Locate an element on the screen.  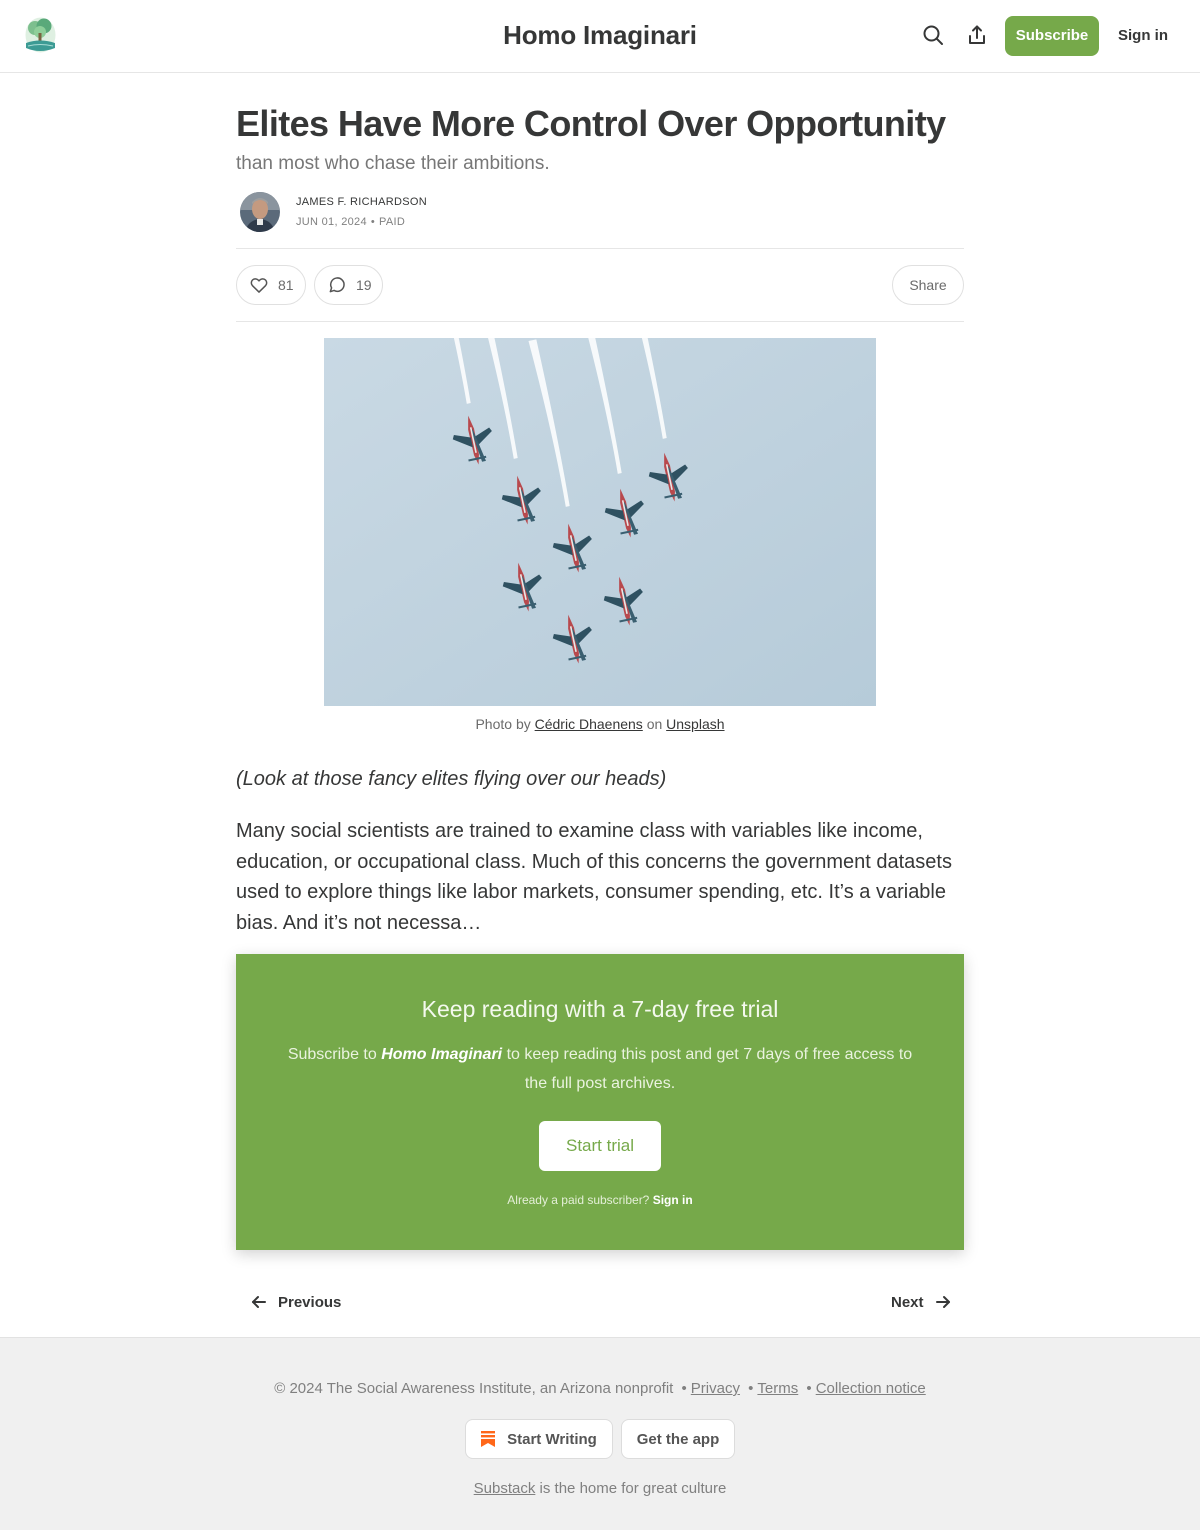
share-button: Share is located at coordinates (928, 285).